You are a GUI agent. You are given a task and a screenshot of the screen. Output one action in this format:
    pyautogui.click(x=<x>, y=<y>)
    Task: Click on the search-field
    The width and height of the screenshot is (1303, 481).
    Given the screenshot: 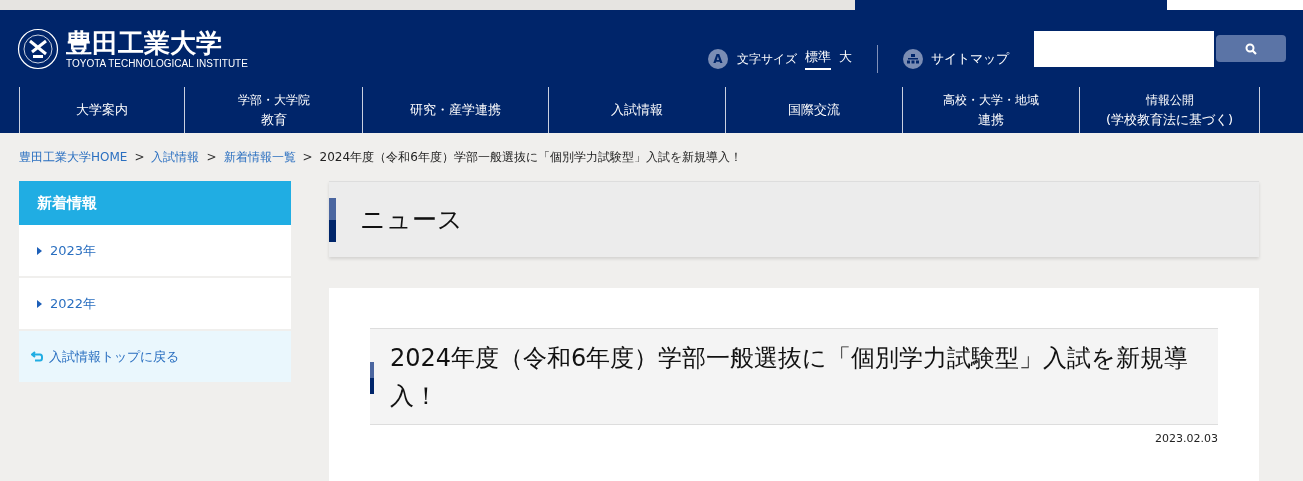 What is the action you would take?
    pyautogui.click(x=1124, y=48)
    